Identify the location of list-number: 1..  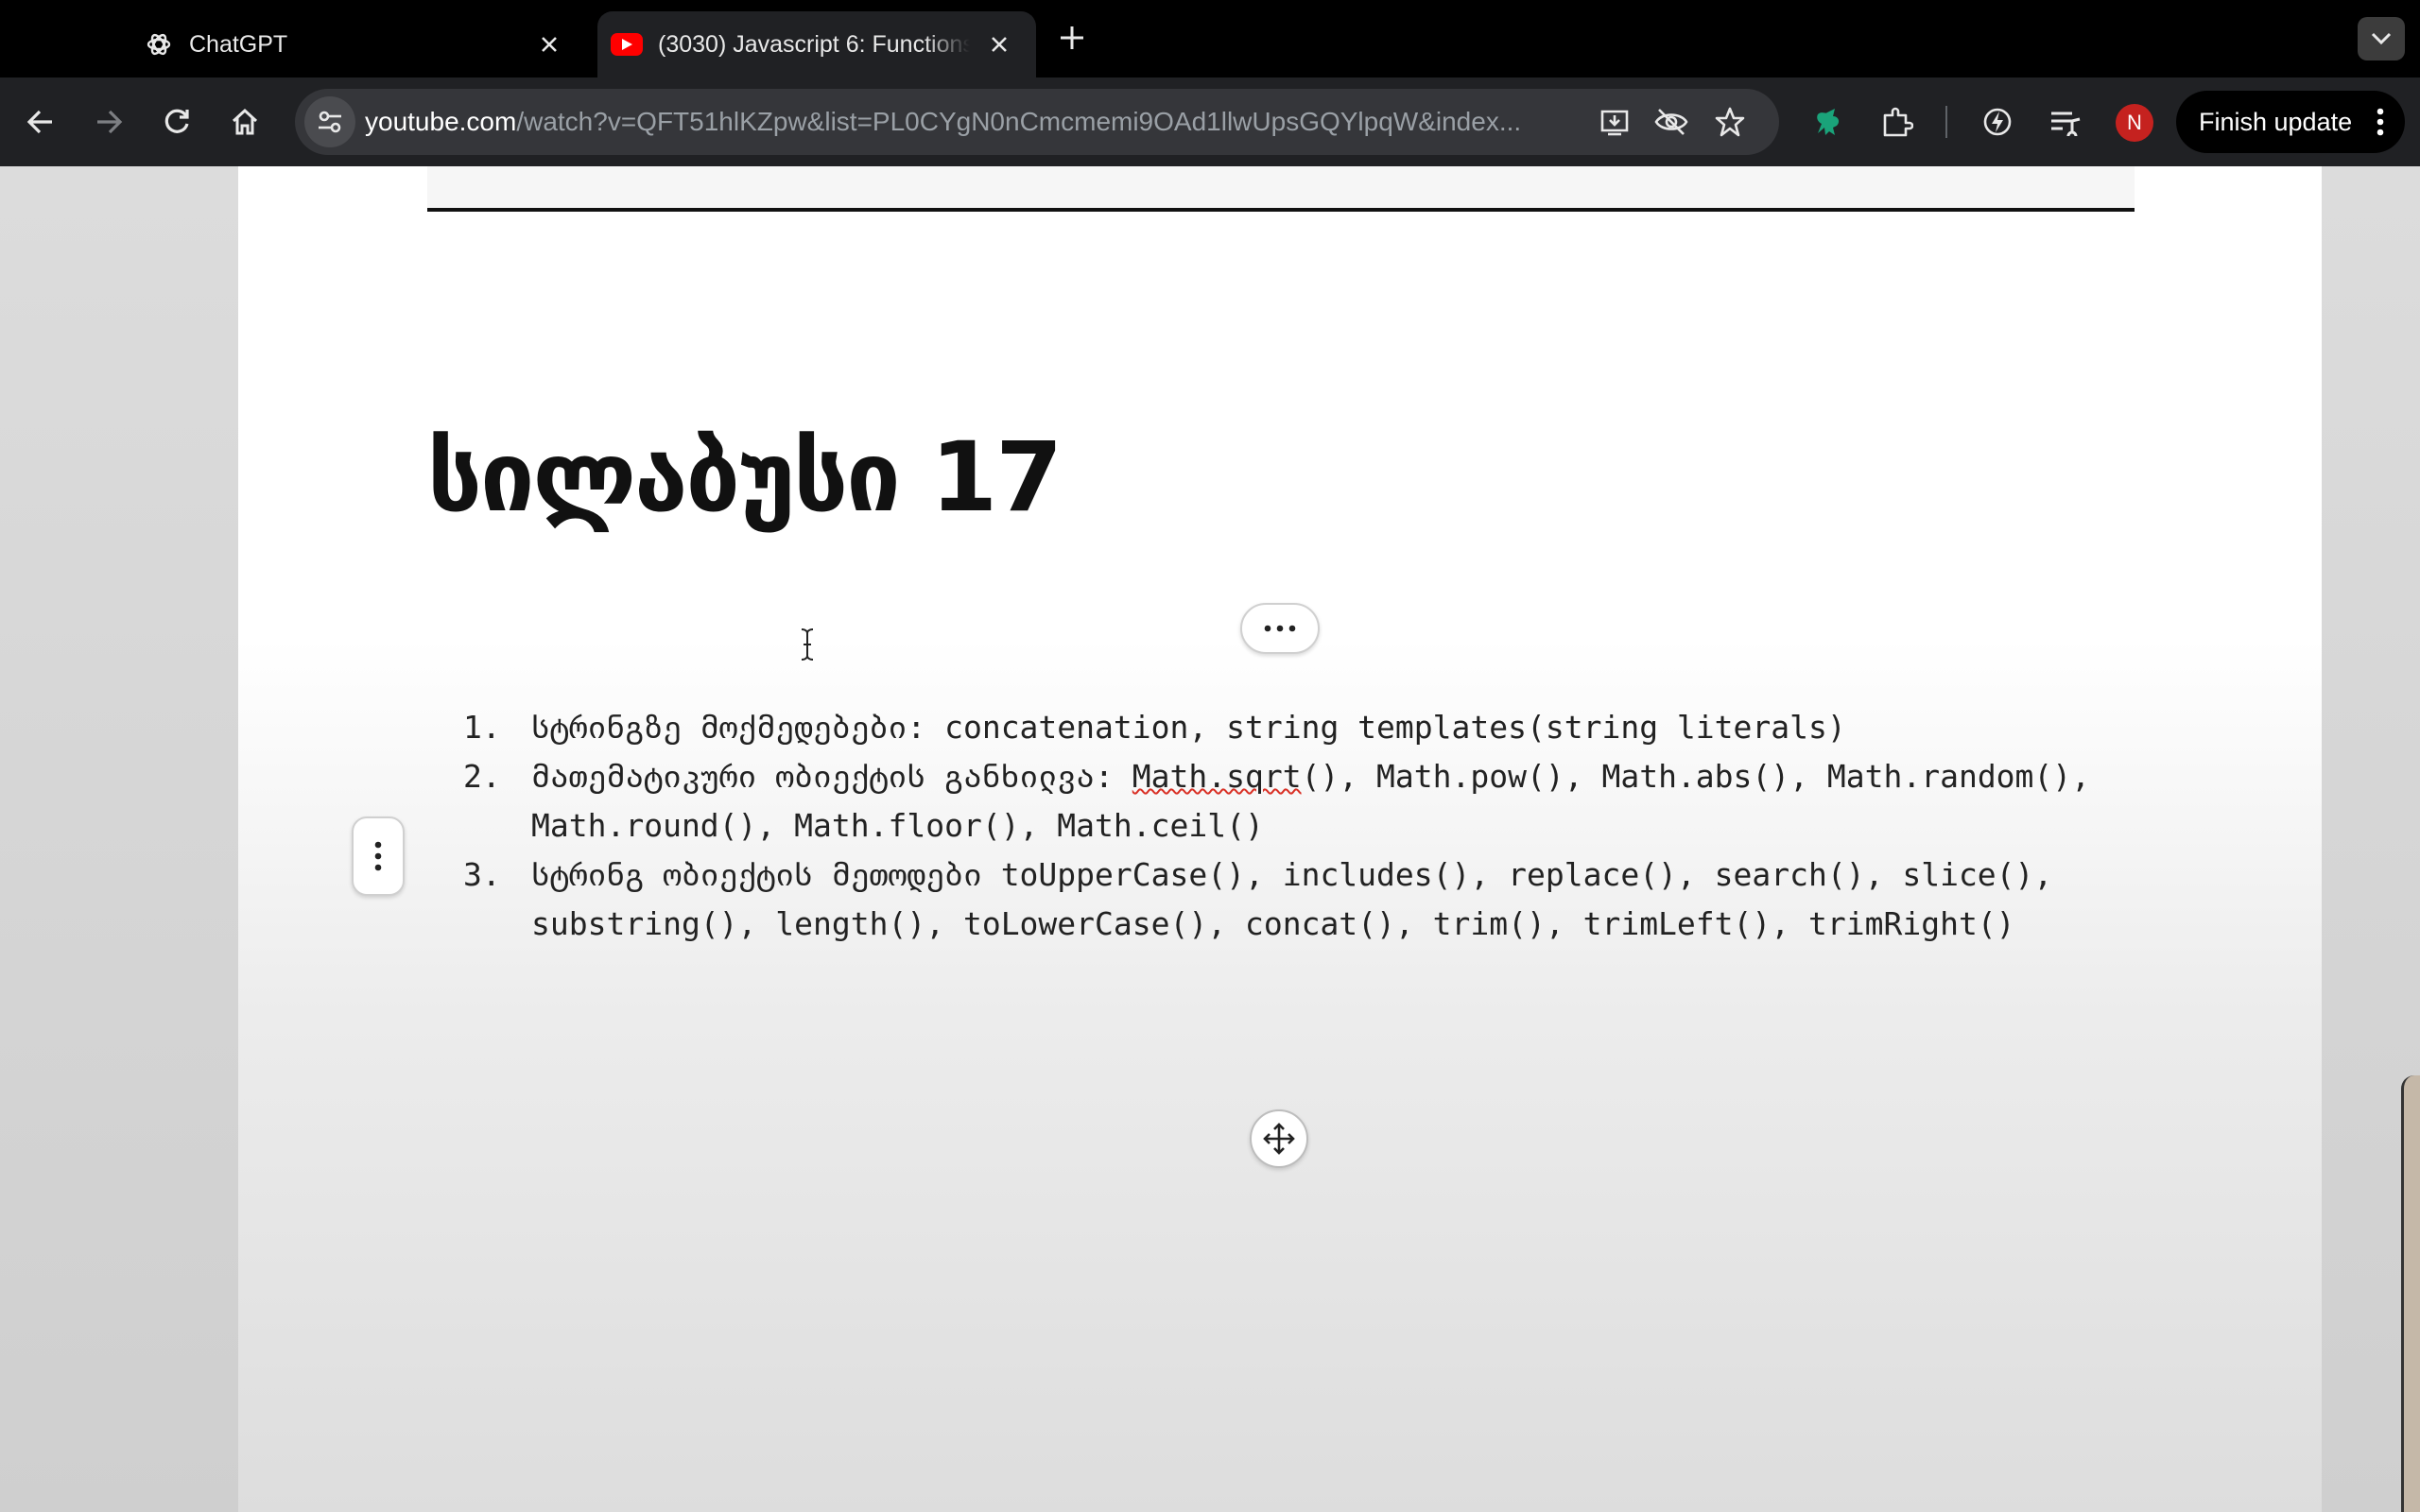
(482, 727).